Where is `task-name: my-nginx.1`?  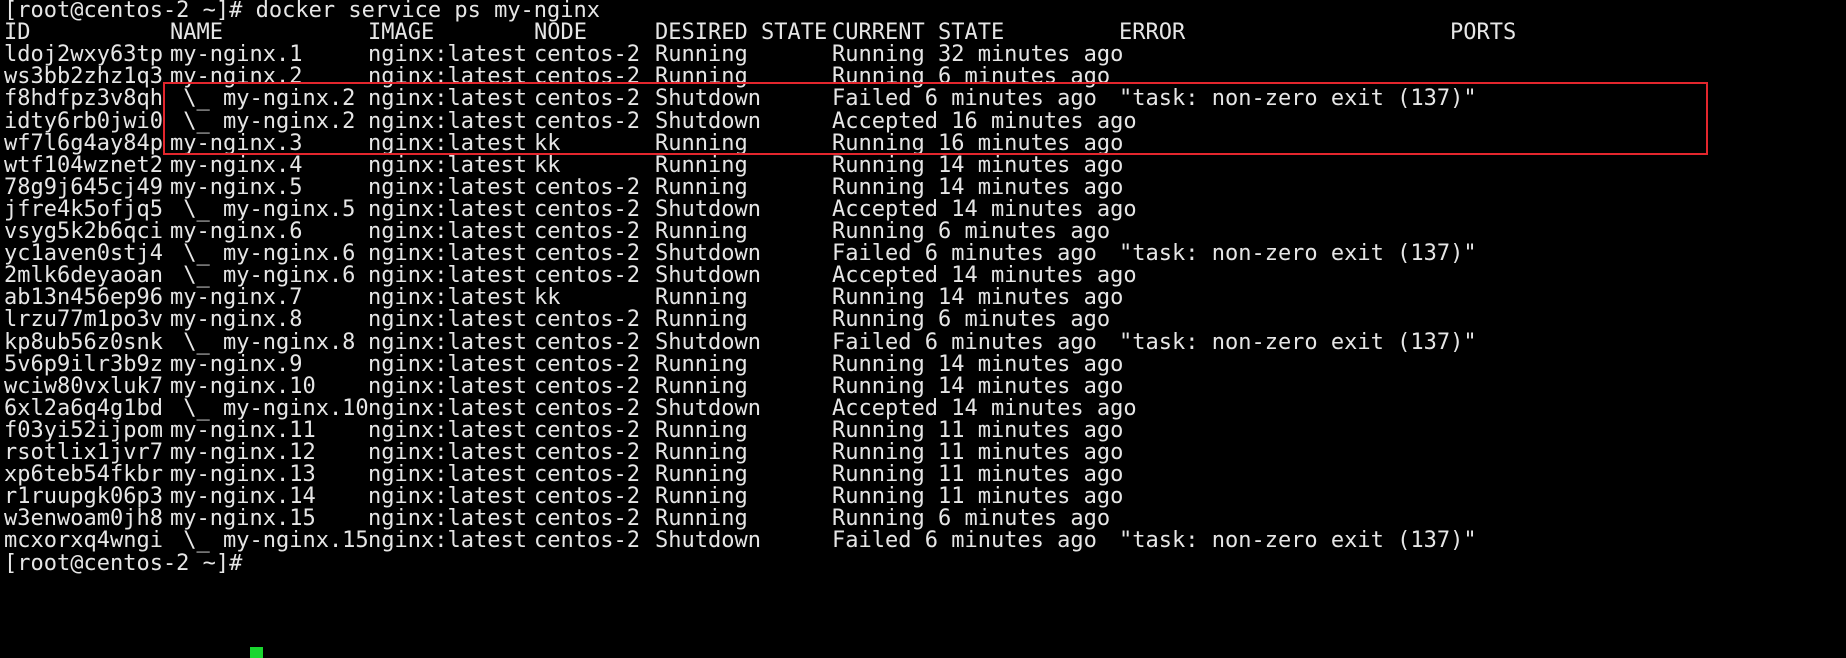 task-name: my-nginx.1 is located at coordinates (236, 55).